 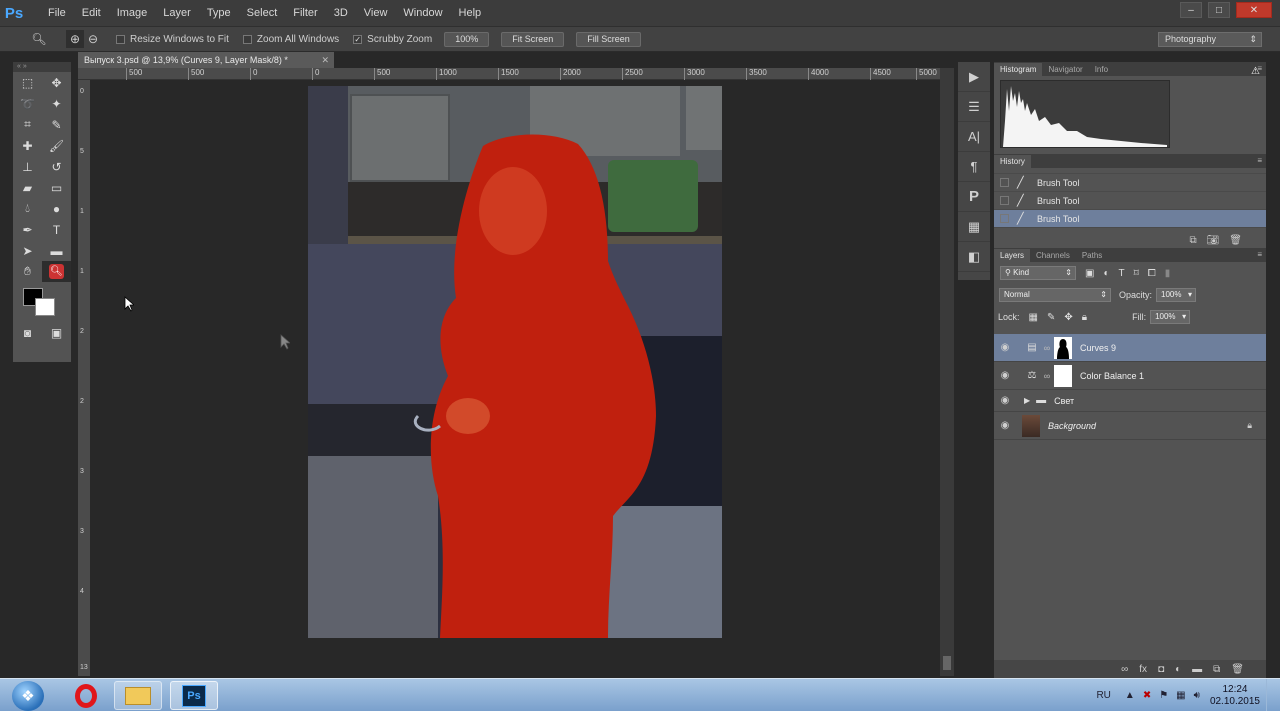 I want to click on magic-wand-icon: ✦, so click(x=56, y=103).